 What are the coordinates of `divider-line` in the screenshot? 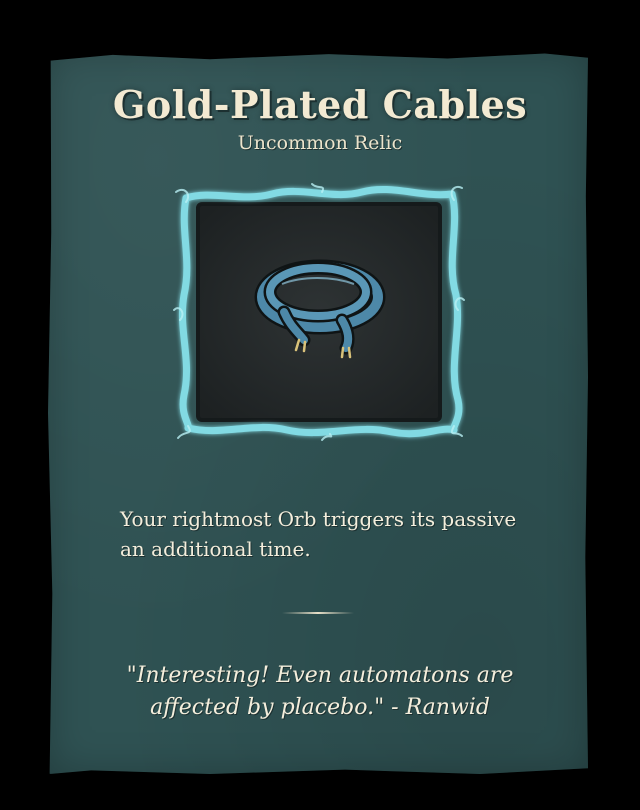 It's located at (318, 613).